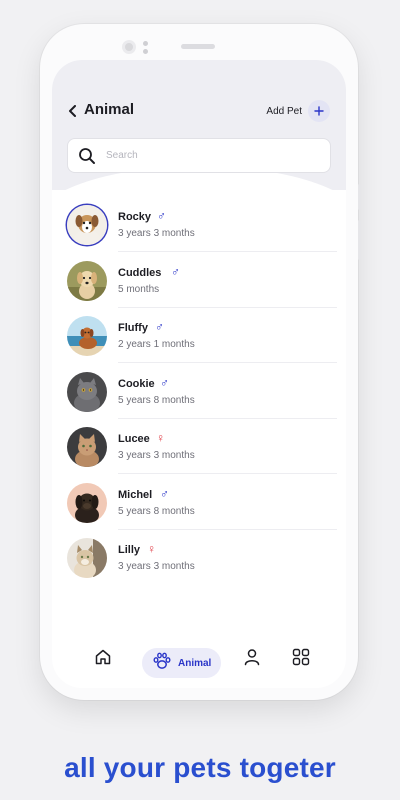 Image resolution: width=400 pixels, height=800 pixels. What do you see at coordinates (319, 111) in the screenshot?
I see `plus-icon` at bounding box center [319, 111].